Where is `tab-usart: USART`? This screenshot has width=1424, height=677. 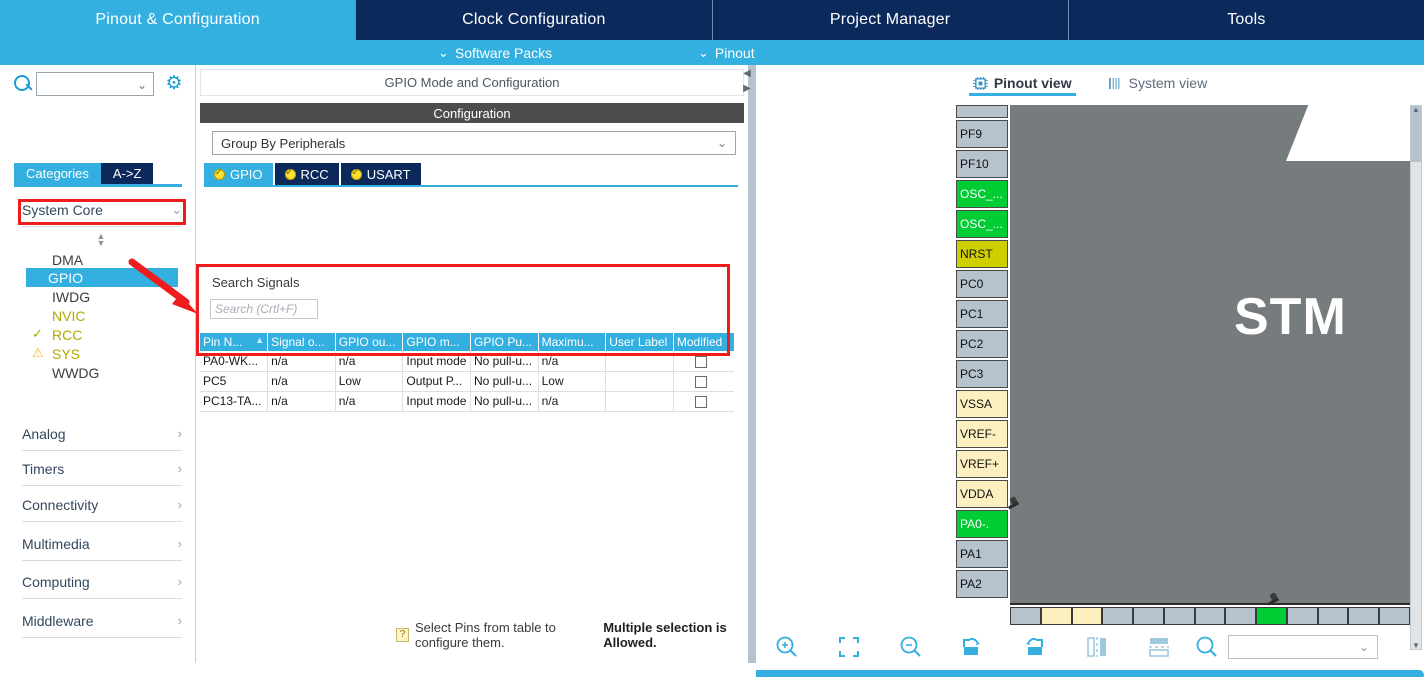
tab-usart: USART is located at coordinates (380, 174).